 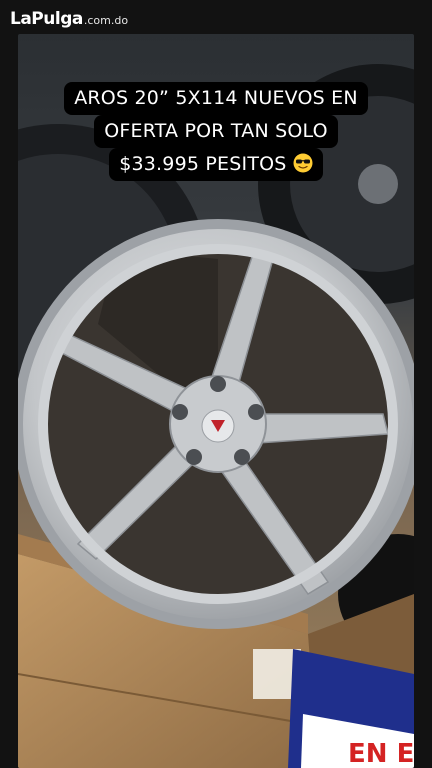 I want to click on watermark-brand: LaPulga, so click(x=46, y=19).